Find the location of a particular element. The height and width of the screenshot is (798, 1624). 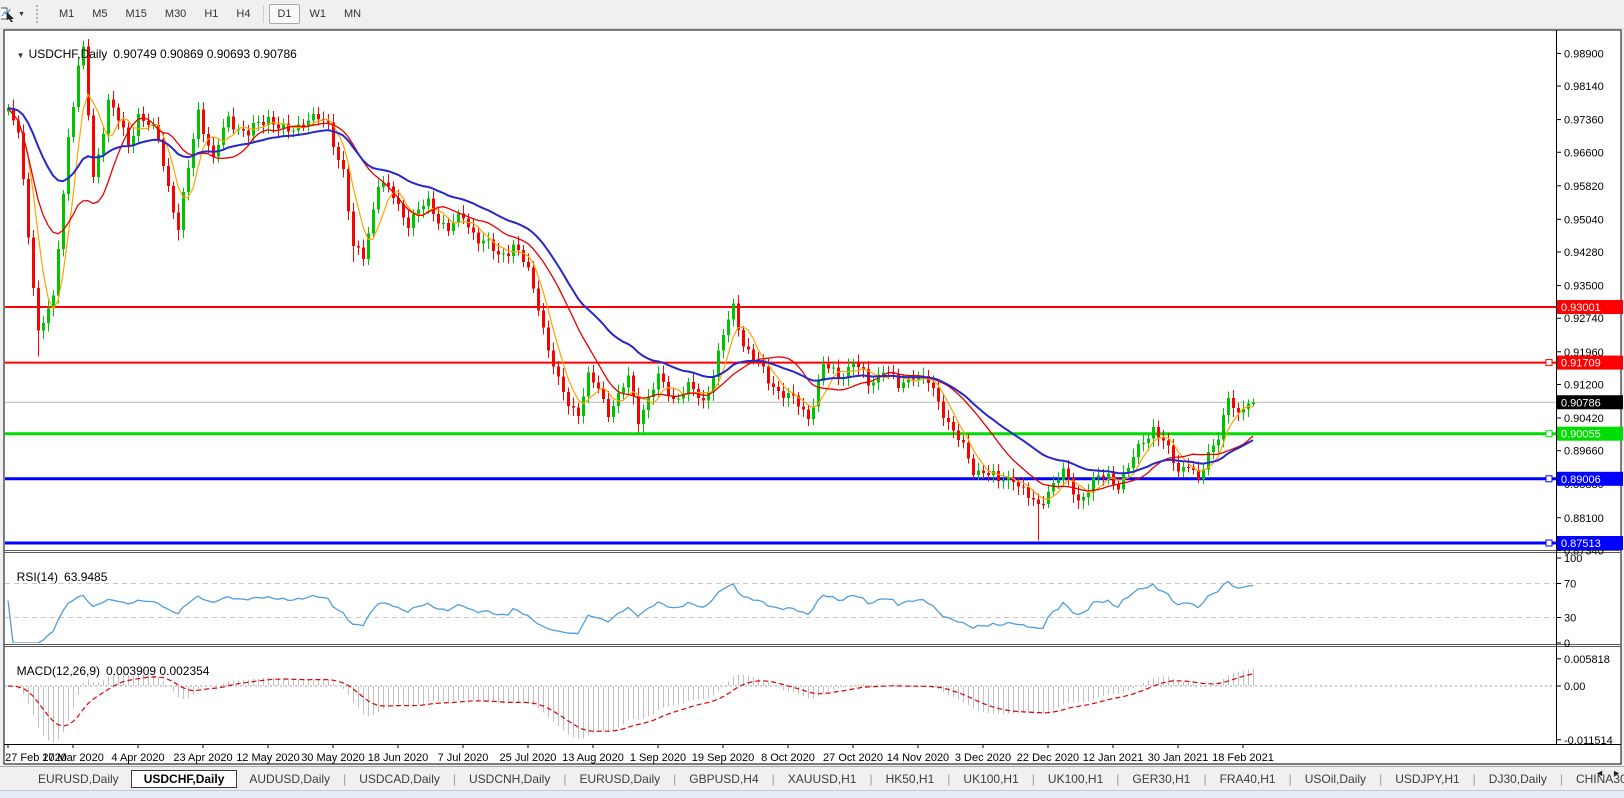

macd-values: 0.003909 0.002354 is located at coordinates (158, 671).